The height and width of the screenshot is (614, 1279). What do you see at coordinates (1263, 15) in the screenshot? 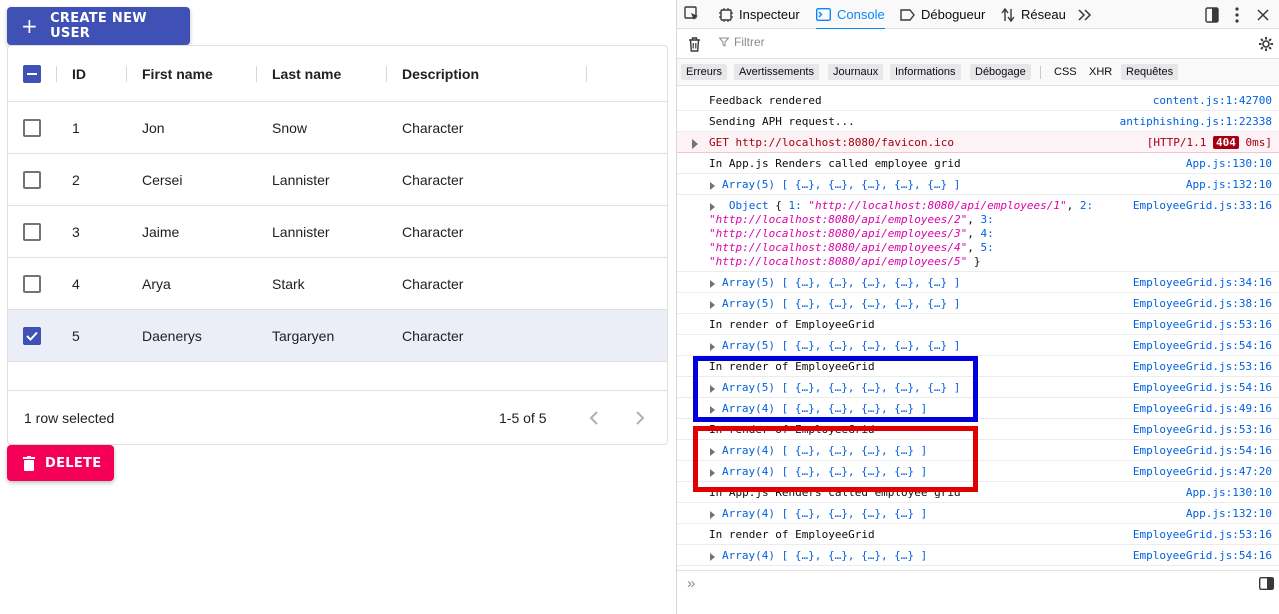
I see `close-icon` at bounding box center [1263, 15].